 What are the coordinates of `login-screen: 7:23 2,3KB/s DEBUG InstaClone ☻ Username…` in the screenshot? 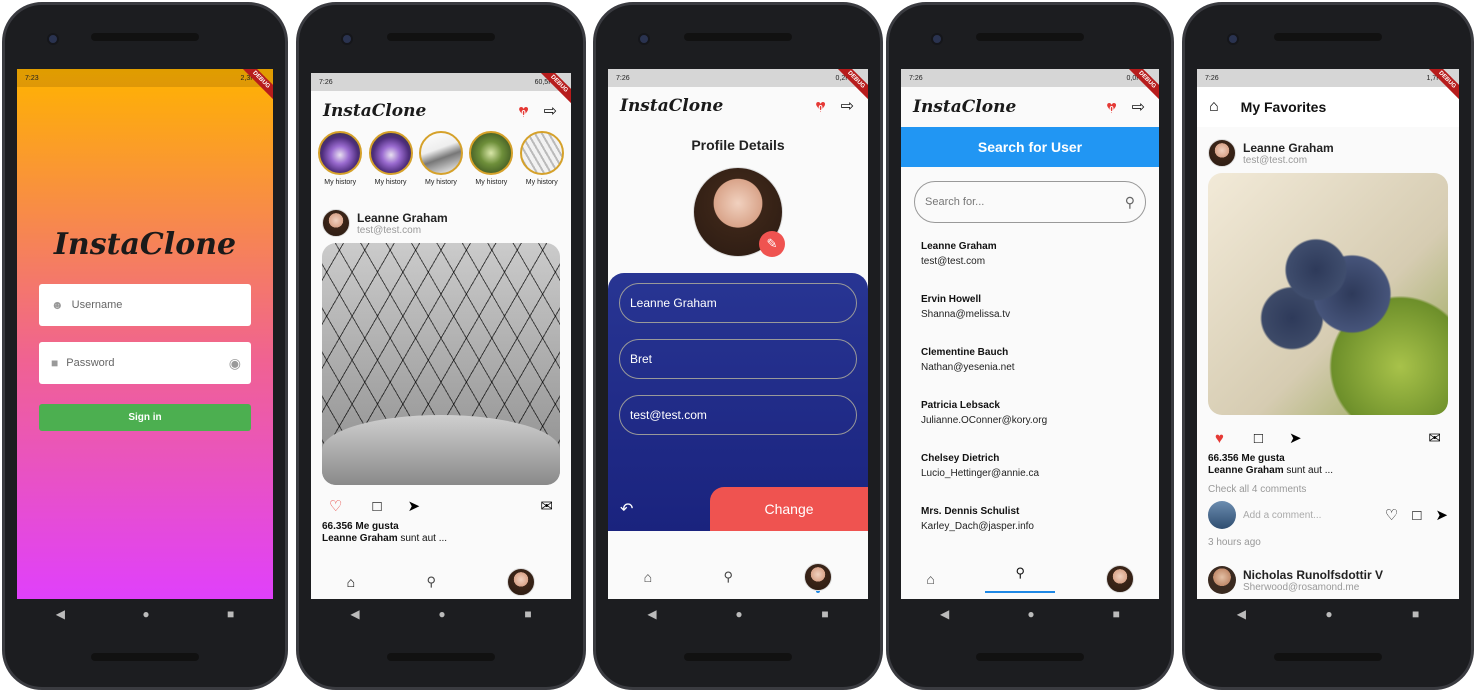 It's located at (145, 334).